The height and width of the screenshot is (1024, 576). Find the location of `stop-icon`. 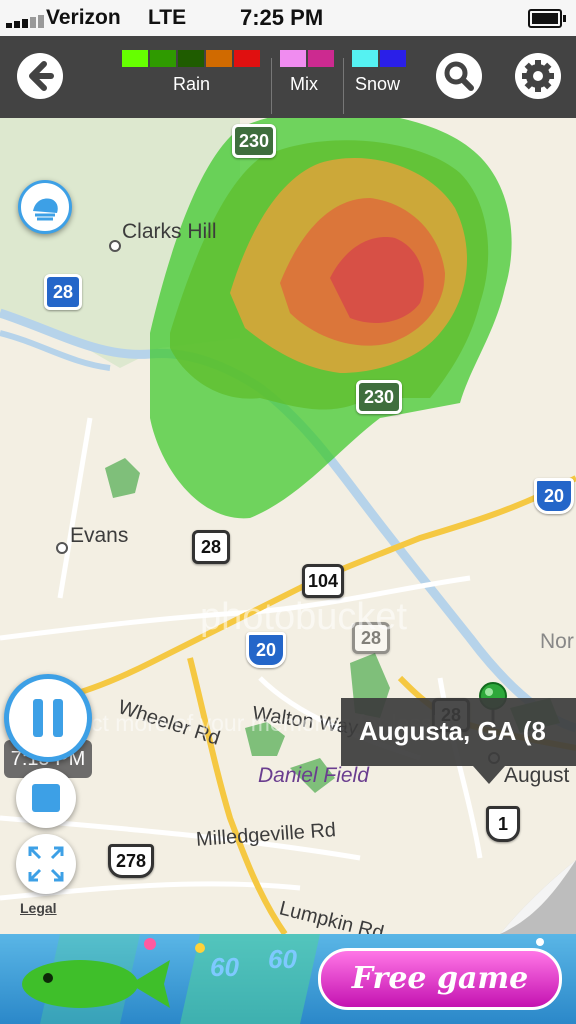

stop-icon is located at coordinates (46, 798).